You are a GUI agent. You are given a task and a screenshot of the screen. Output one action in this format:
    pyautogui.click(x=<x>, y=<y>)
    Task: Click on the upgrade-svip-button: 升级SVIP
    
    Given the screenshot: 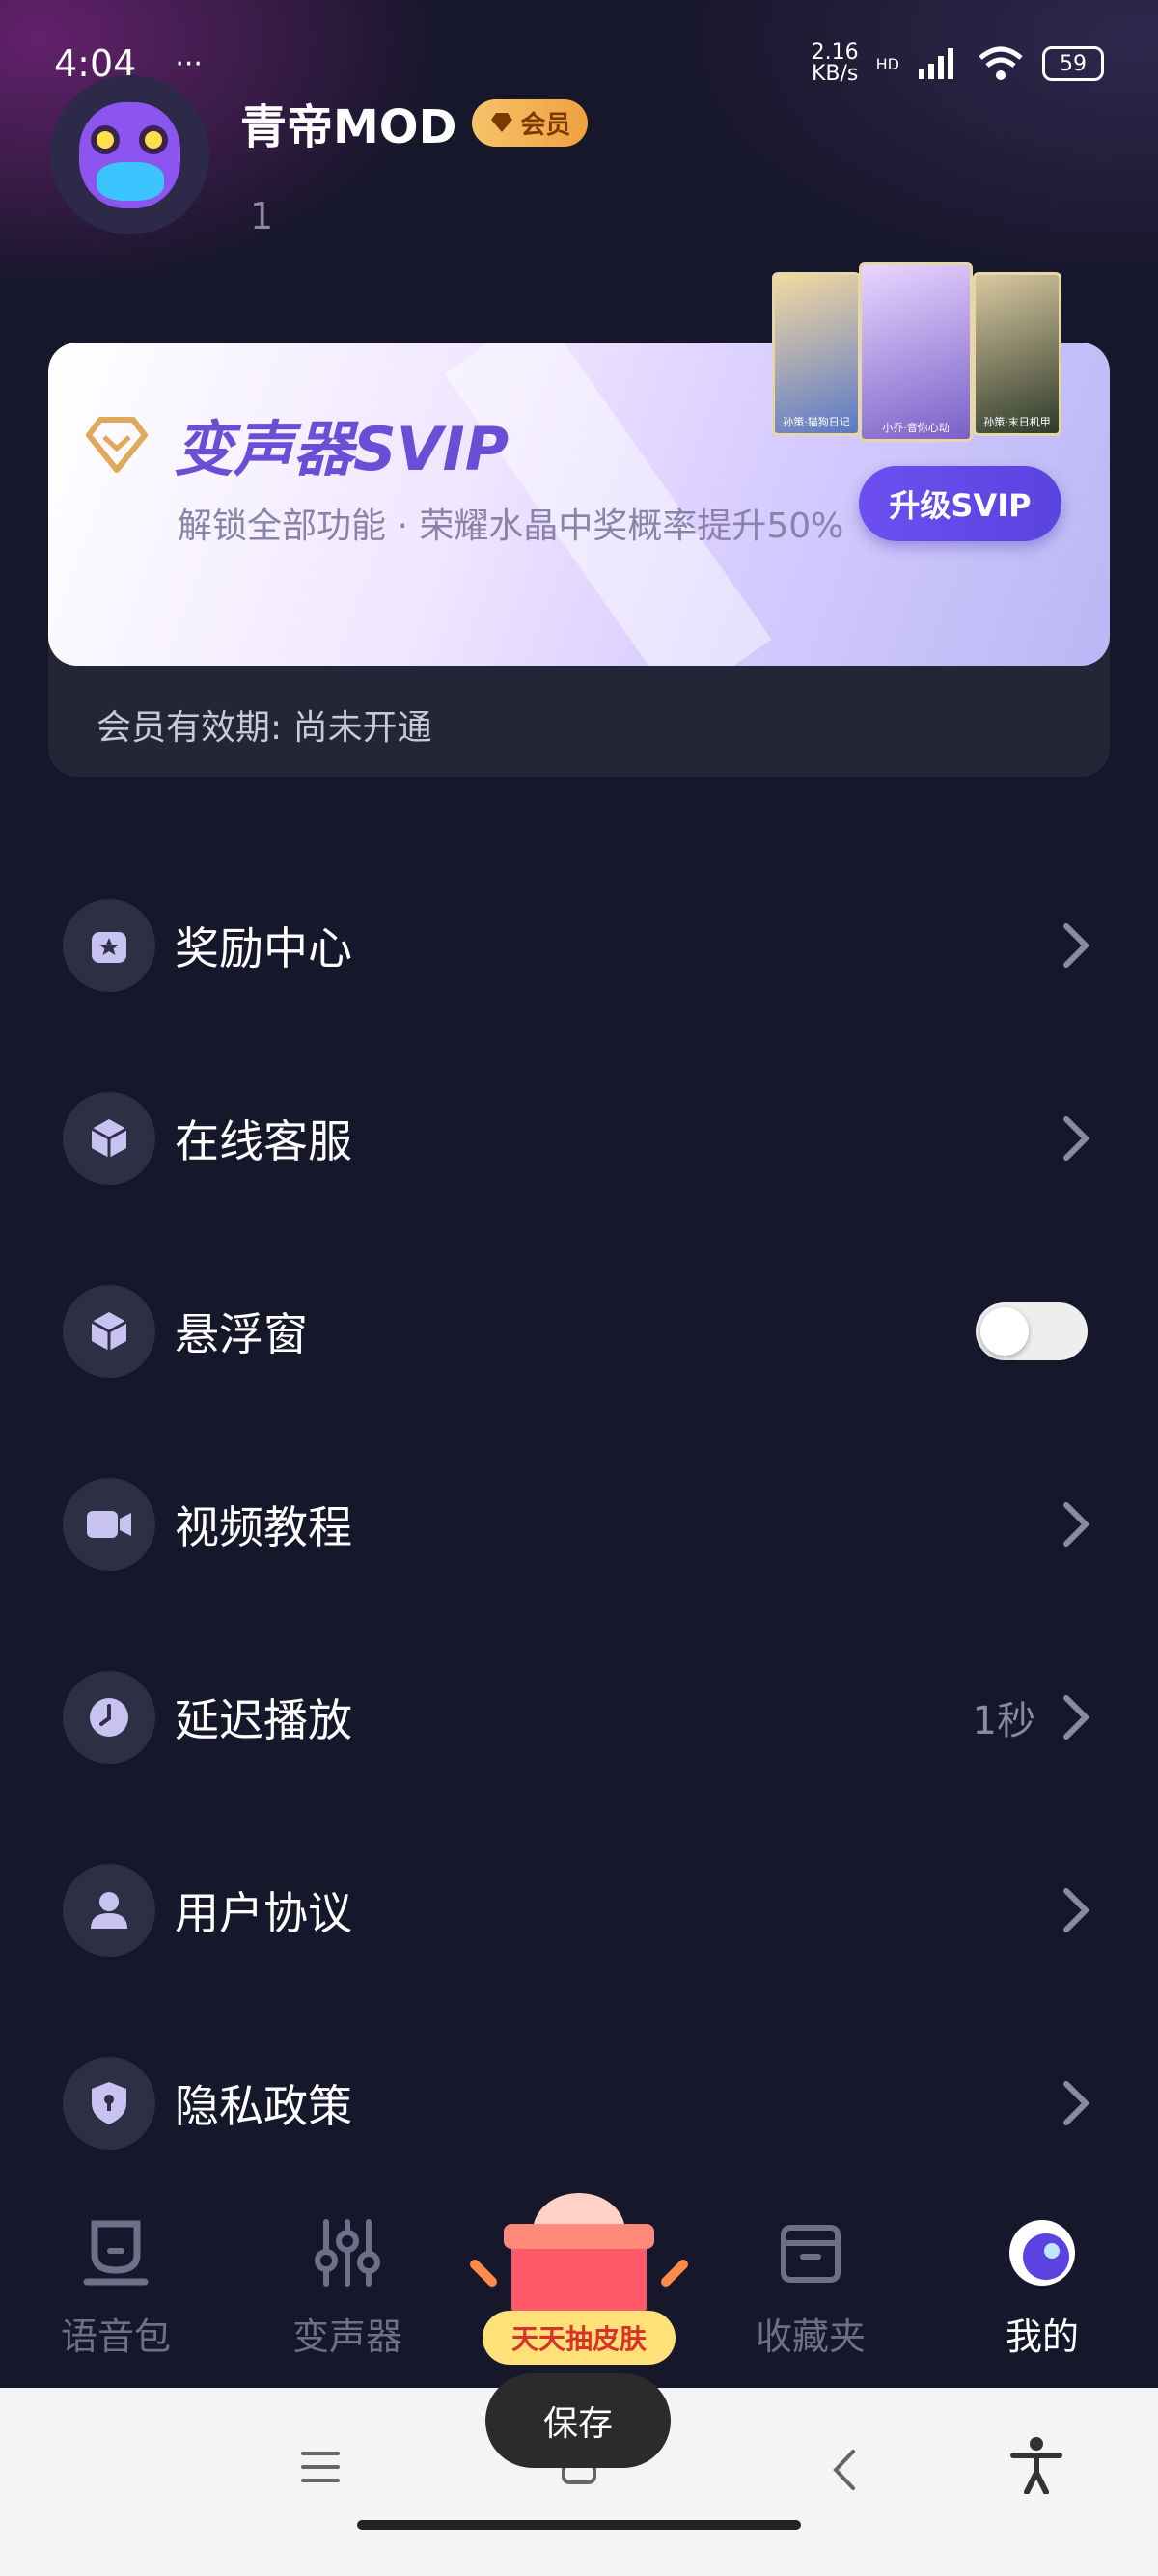 What is the action you would take?
    pyautogui.click(x=960, y=503)
    